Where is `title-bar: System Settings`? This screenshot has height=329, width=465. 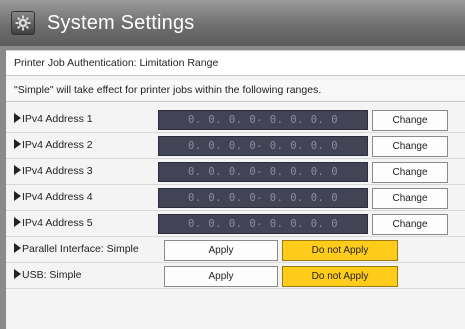 title-bar: System Settings is located at coordinates (232, 23).